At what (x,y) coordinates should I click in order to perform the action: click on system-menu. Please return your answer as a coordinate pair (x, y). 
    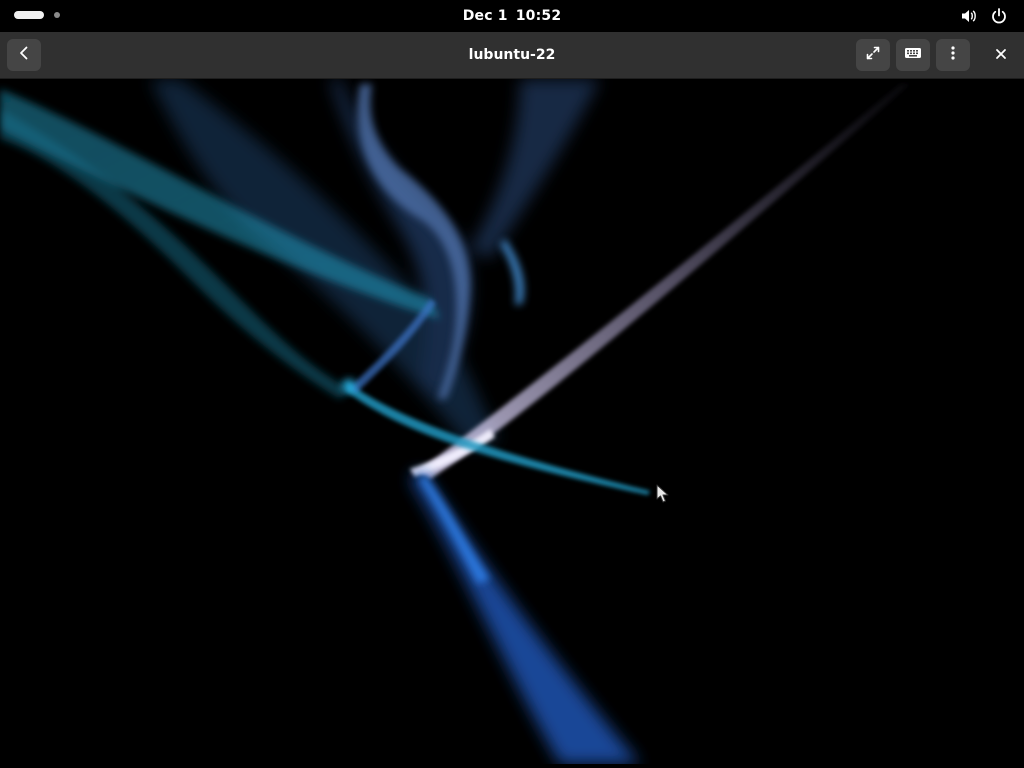
    Looking at the image, I should click on (984, 16).